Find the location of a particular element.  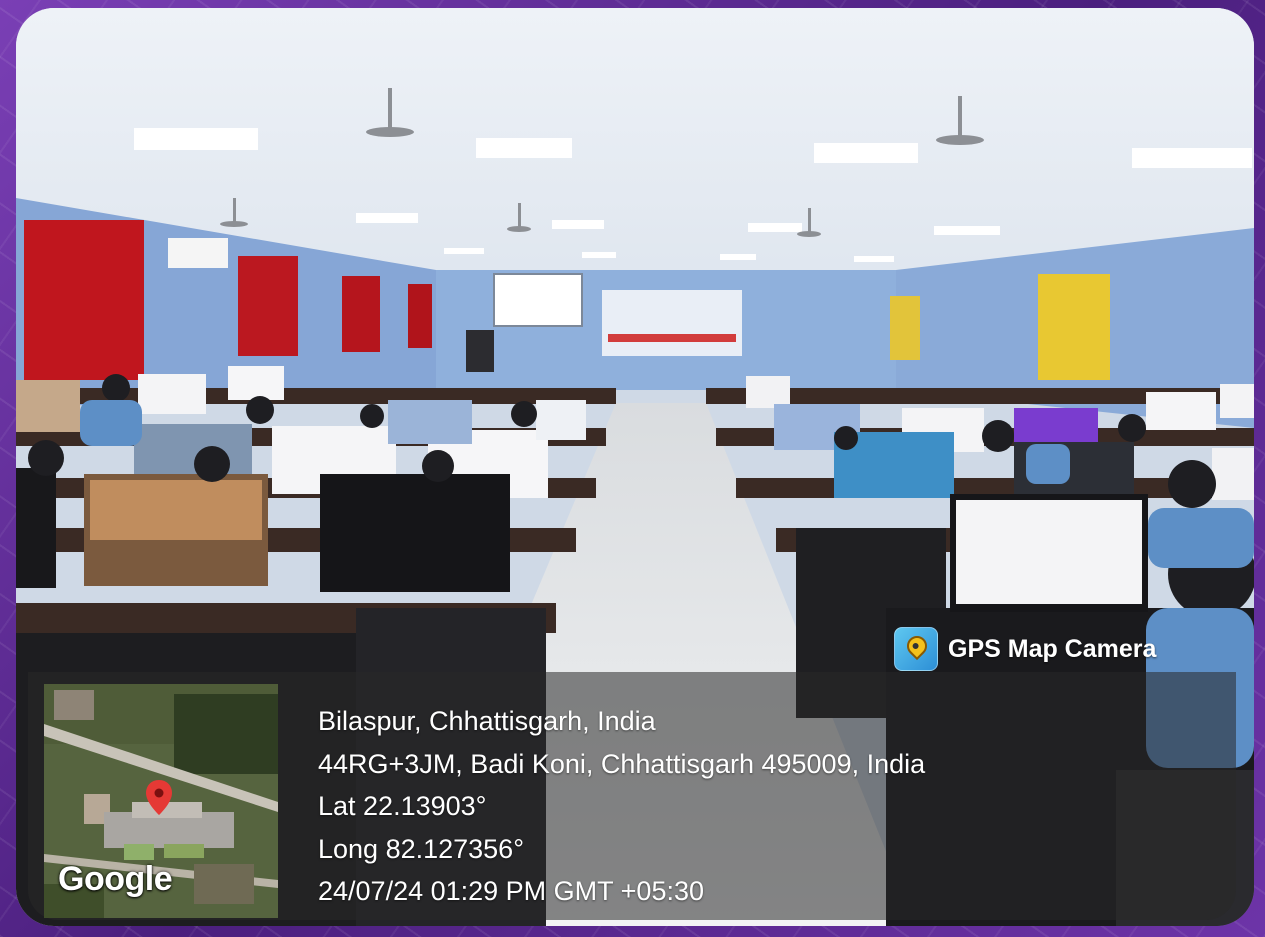

location-timestamp: 24/07/24 01:29 PM GMT +05:30 is located at coordinates (511, 891).